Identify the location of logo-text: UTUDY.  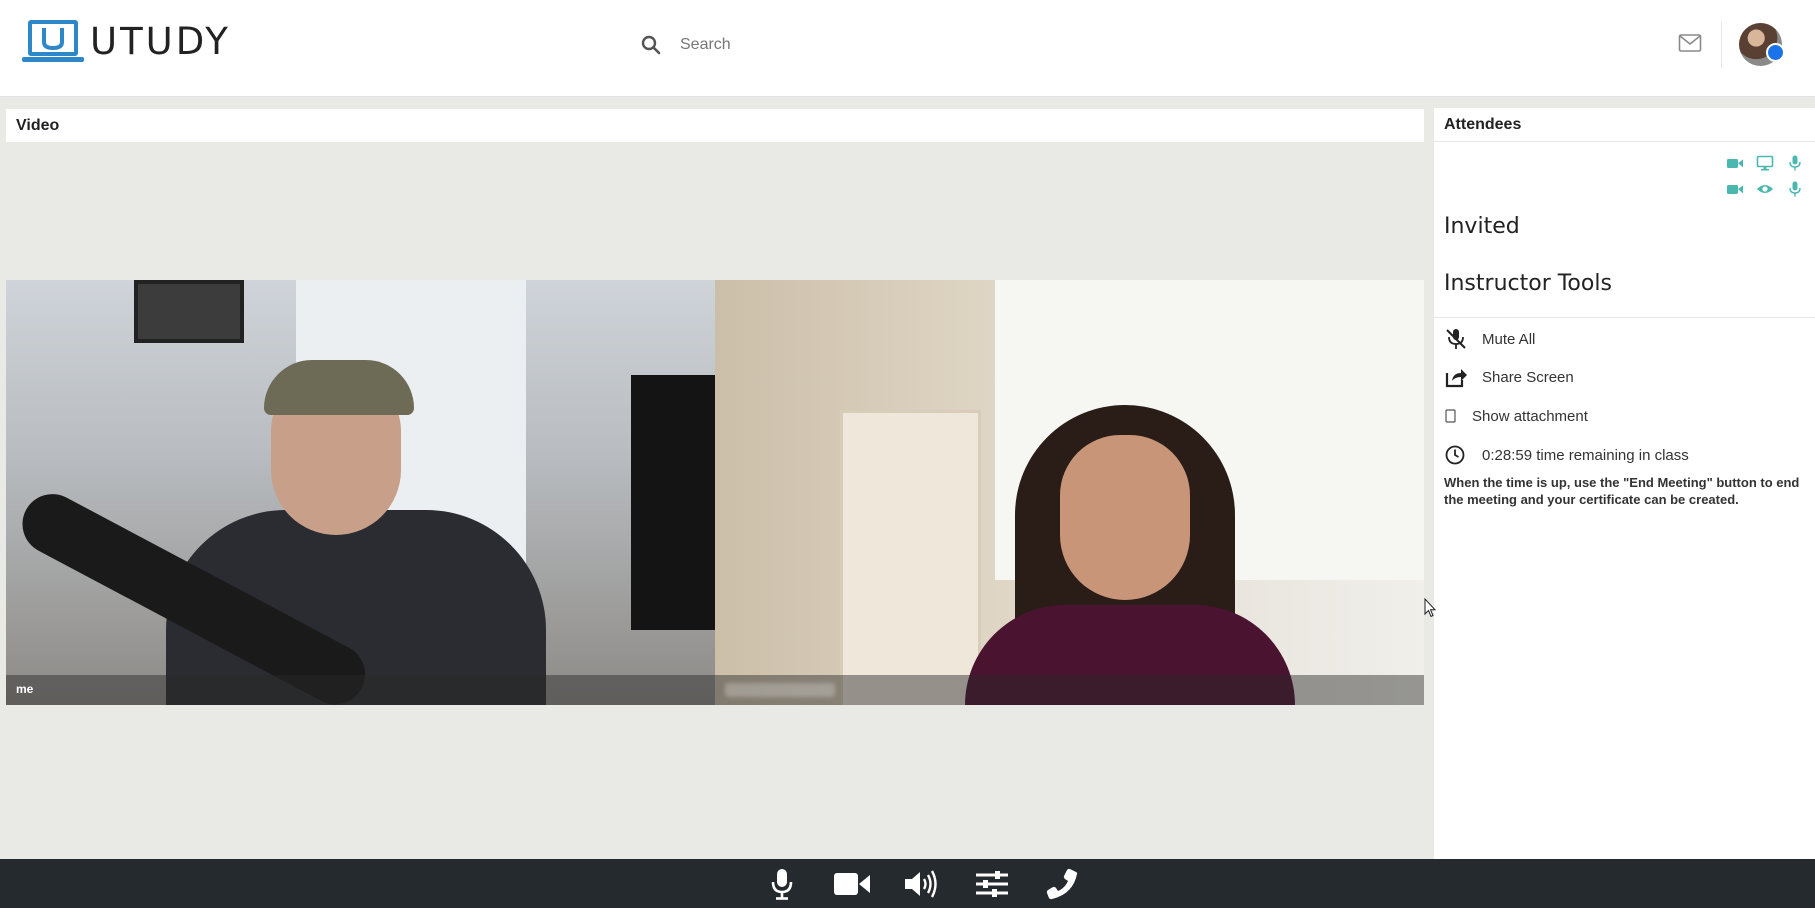
(160, 41).